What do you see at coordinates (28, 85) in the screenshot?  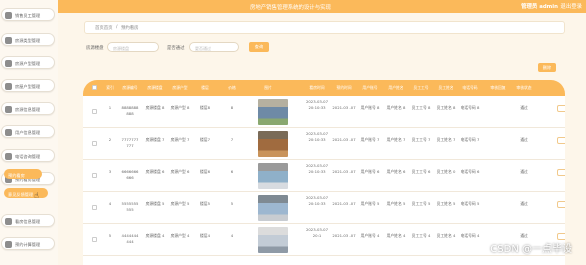 I see `sidebar-item-room-layout: 房屋户型管理` at bounding box center [28, 85].